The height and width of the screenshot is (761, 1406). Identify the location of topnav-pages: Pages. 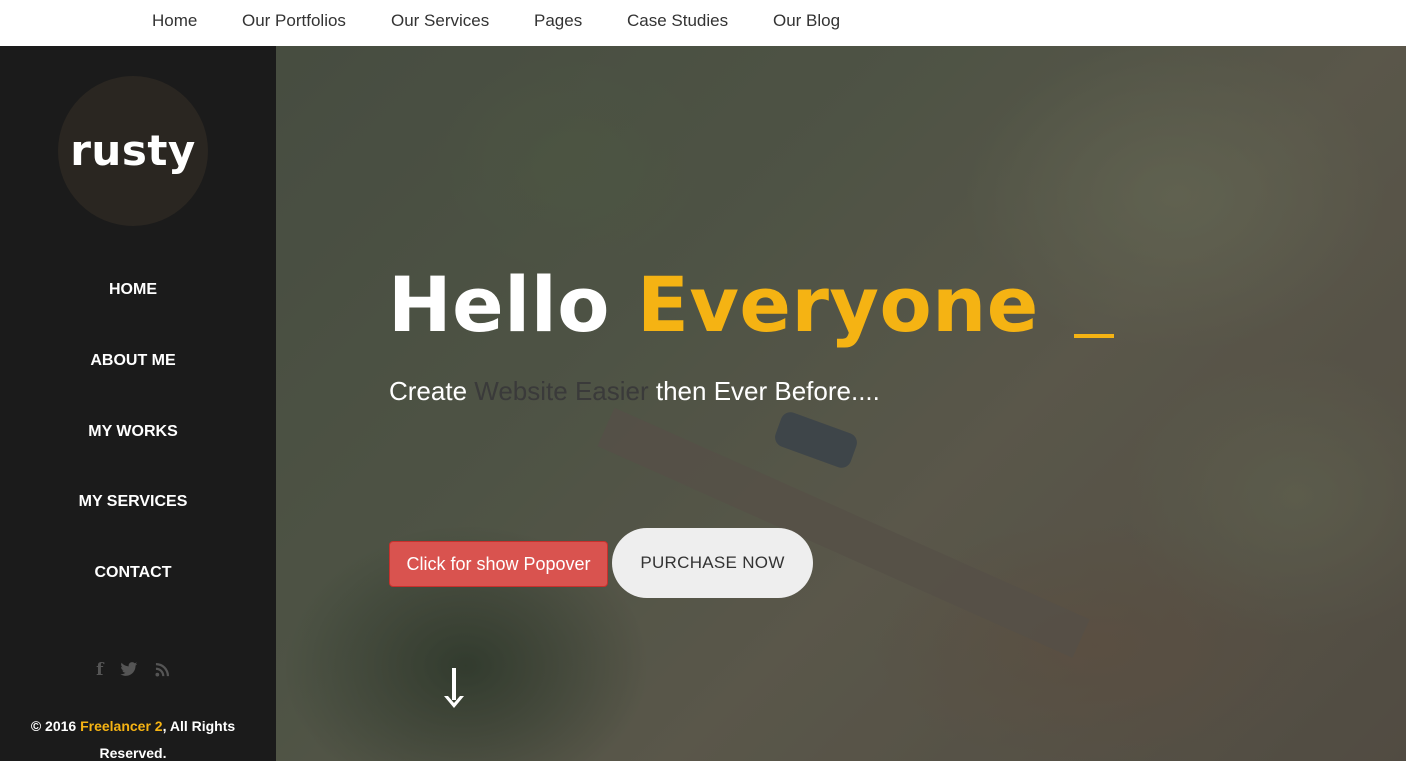
(558, 21).